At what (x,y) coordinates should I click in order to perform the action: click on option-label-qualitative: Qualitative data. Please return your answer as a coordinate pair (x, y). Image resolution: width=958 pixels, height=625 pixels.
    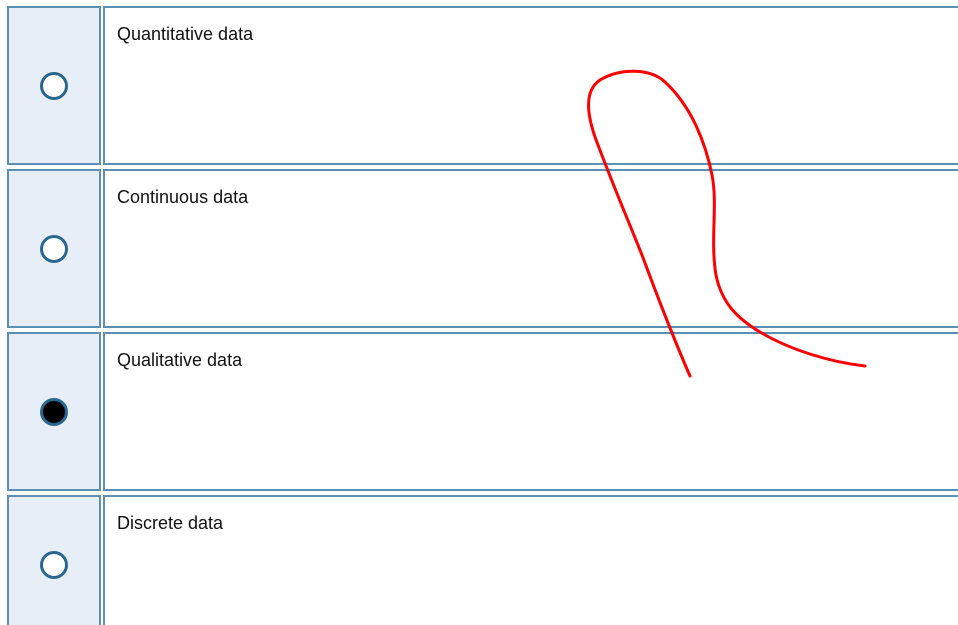
    Looking at the image, I should click on (180, 360).